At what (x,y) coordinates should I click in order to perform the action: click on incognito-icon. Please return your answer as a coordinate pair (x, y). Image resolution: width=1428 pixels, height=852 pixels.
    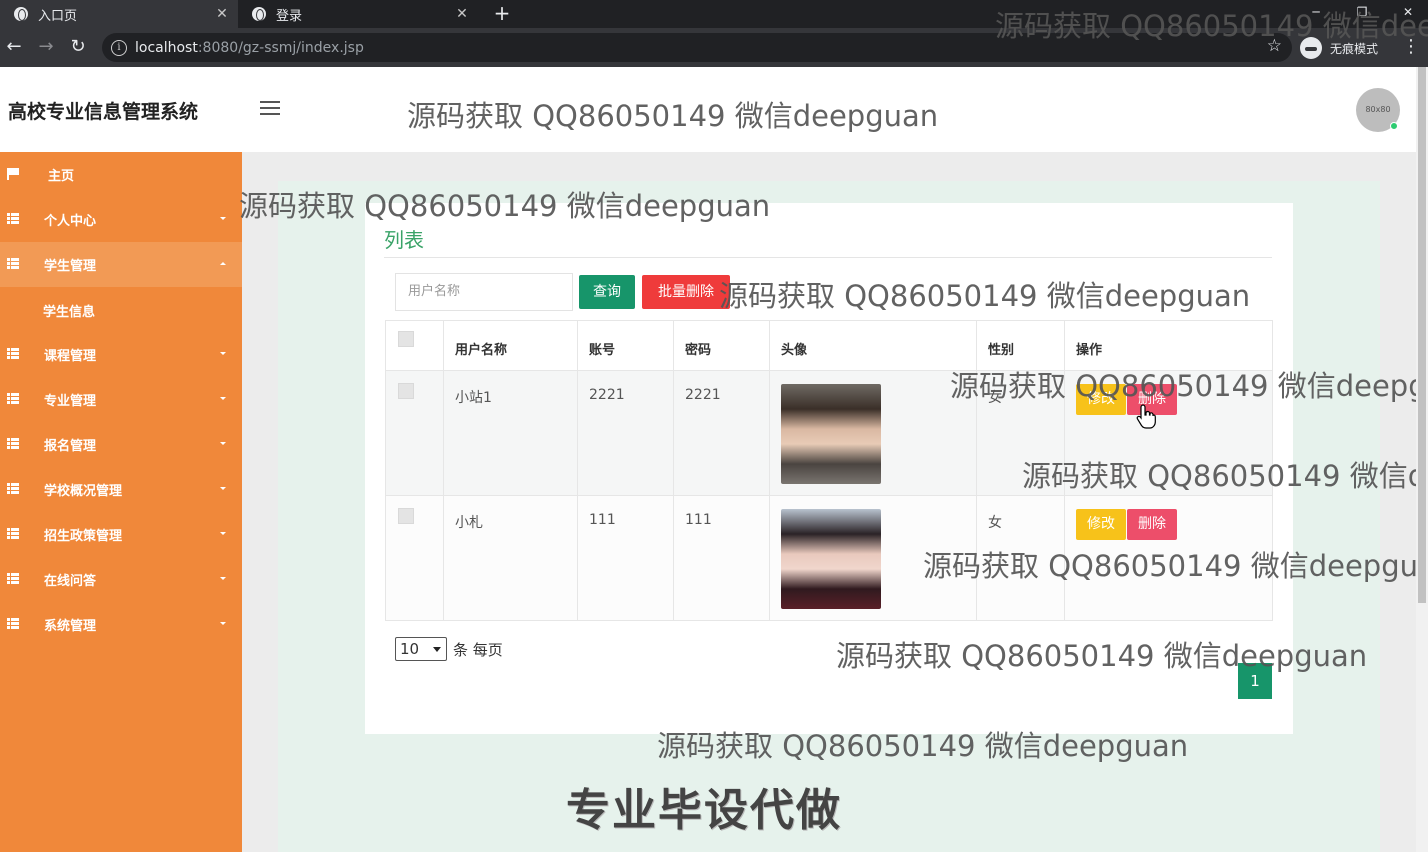
    Looking at the image, I should click on (1311, 48).